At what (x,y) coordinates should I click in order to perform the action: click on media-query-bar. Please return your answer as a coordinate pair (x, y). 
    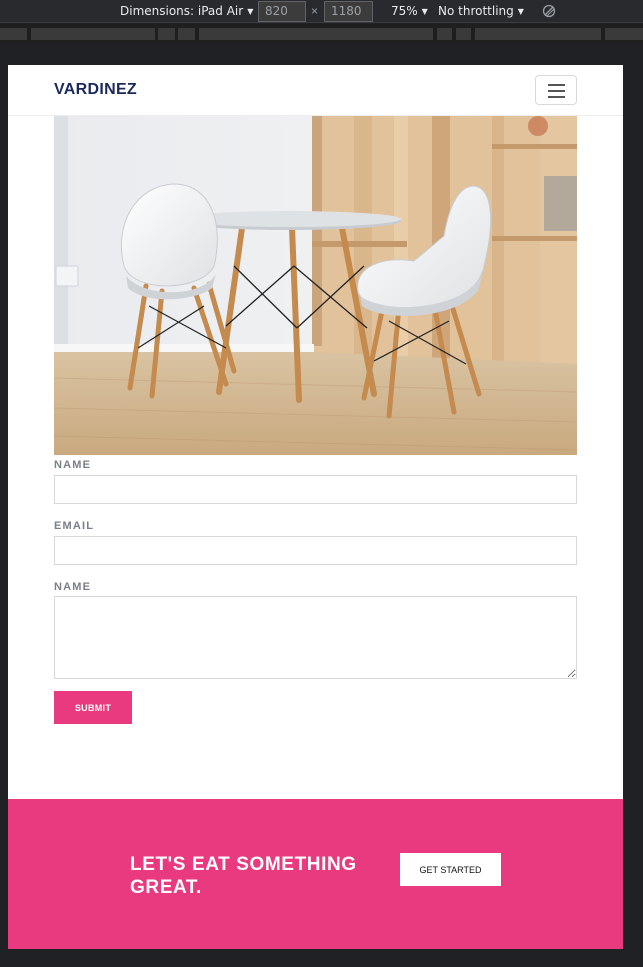
    Looking at the image, I should click on (321, 33).